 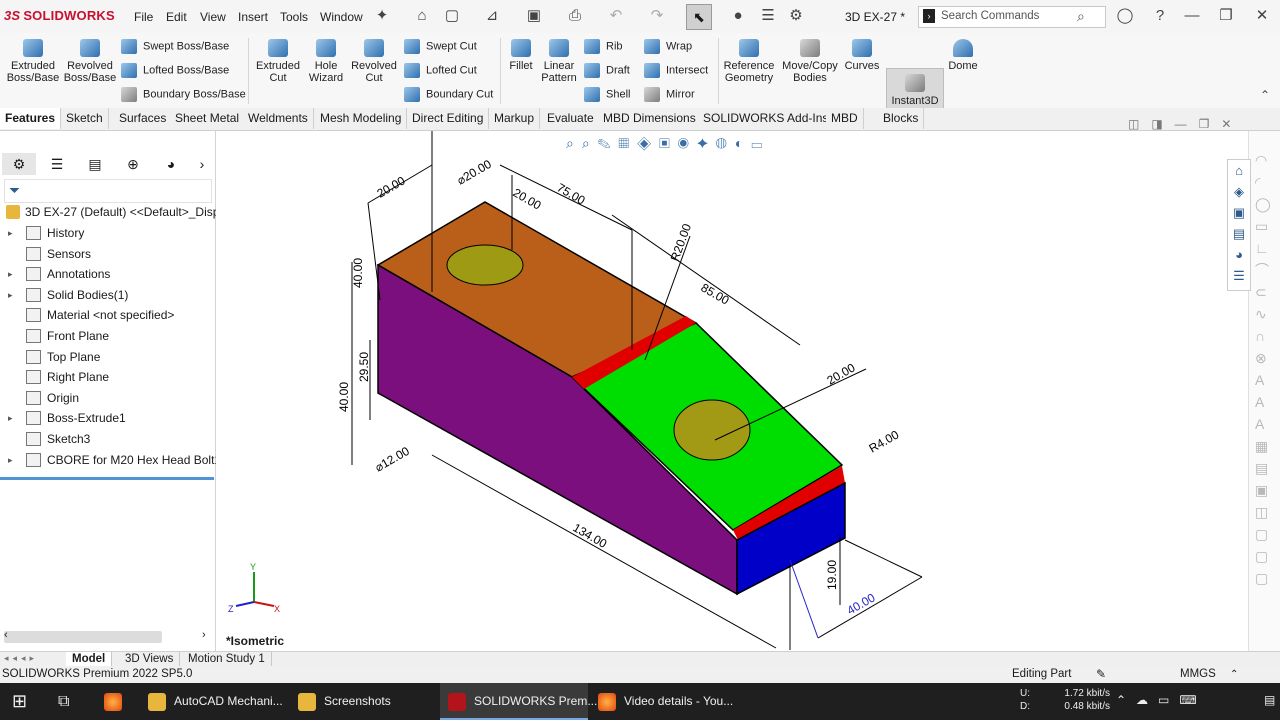 What do you see at coordinates (796, 16) in the screenshot?
I see `options-gear-icon: ⚙` at bounding box center [796, 16].